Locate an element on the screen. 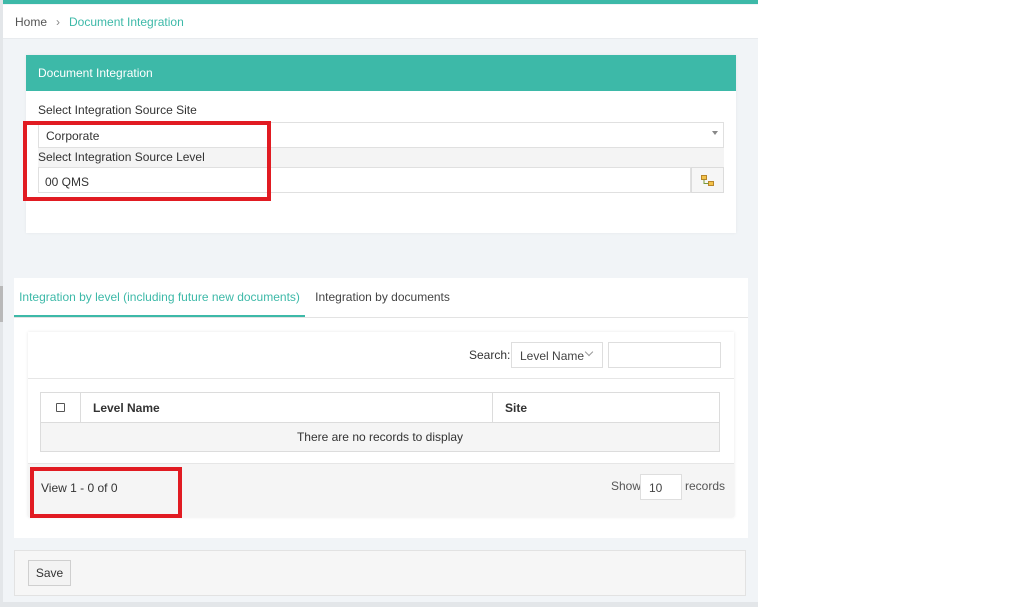 This screenshot has width=1018, height=607. tree-icon is located at coordinates (707, 180).